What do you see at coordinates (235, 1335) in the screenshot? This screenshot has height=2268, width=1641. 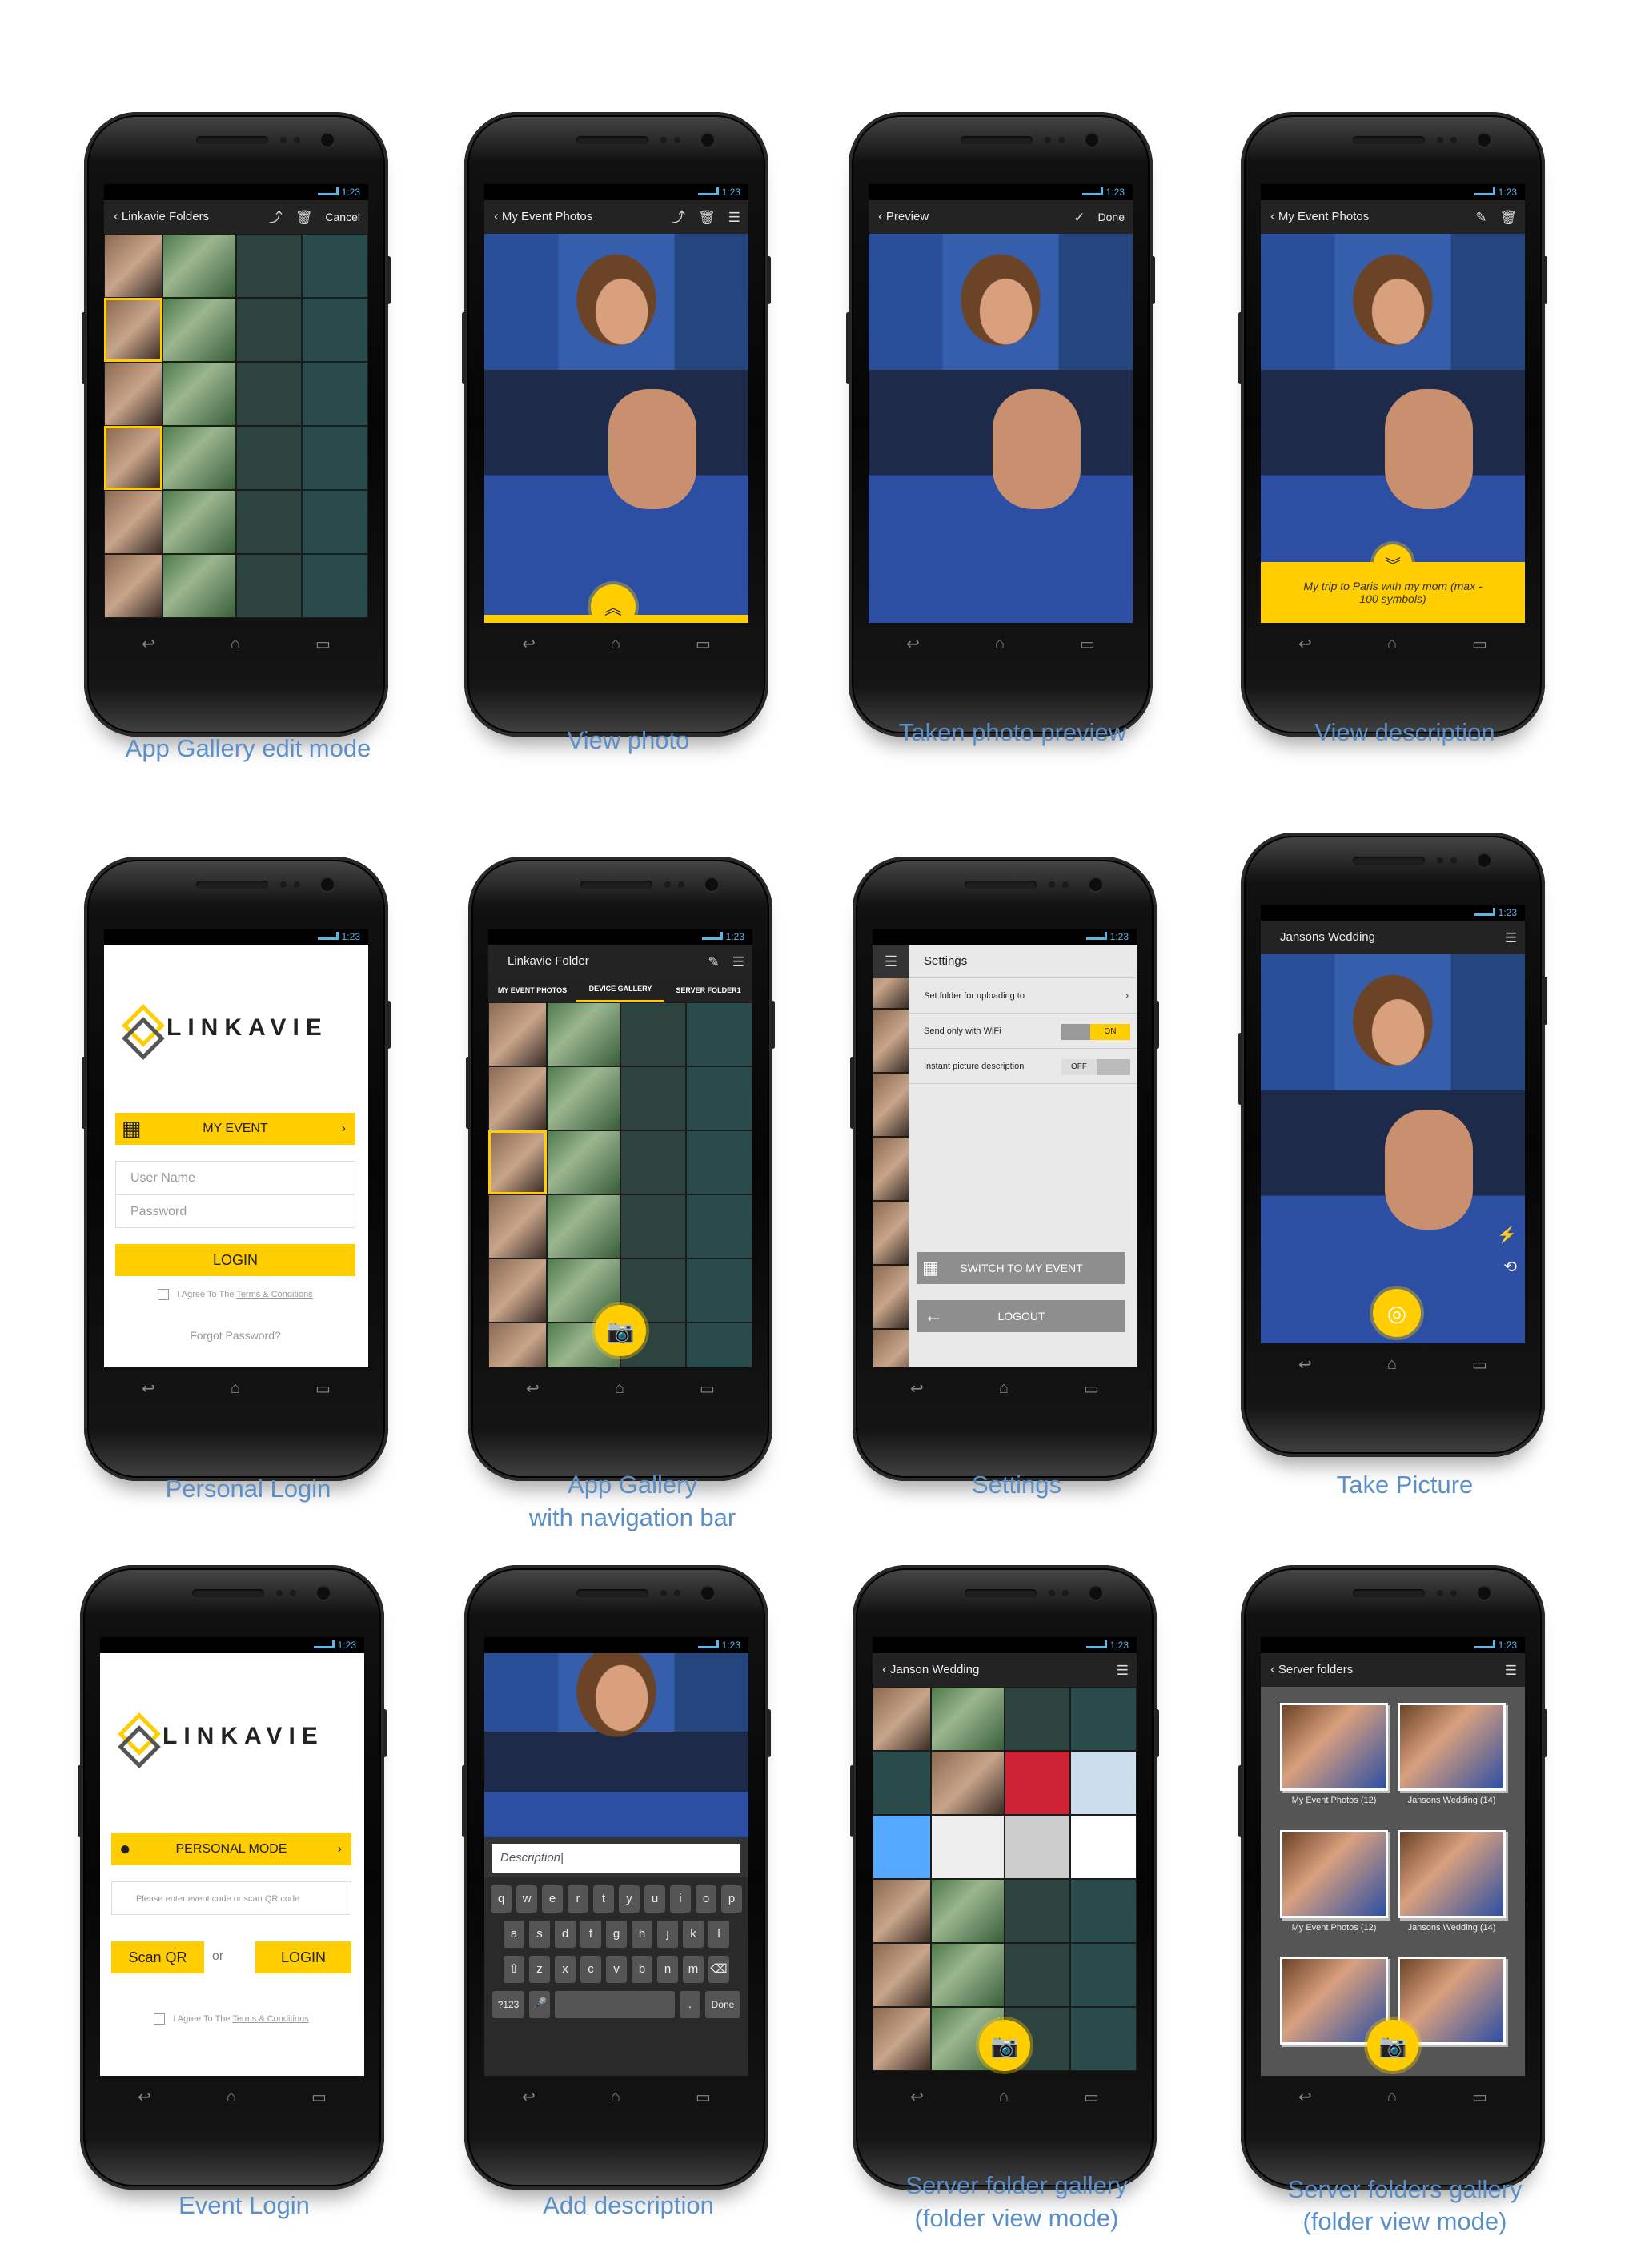 I see `forgot-password-link: Forgot Password?` at bounding box center [235, 1335].